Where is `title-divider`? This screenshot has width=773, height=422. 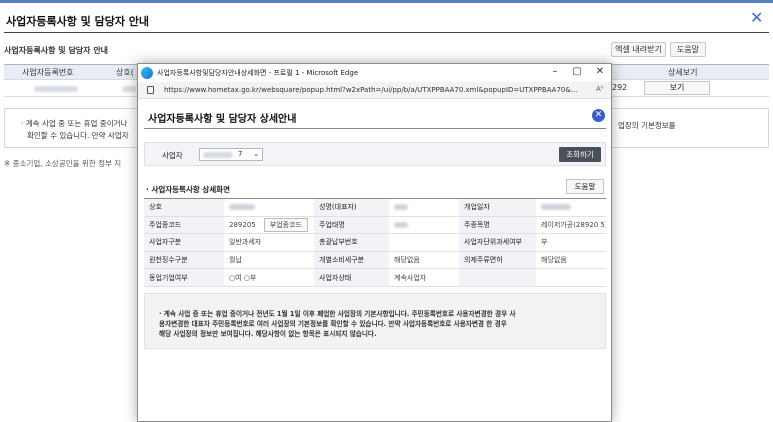
title-divider is located at coordinates (386, 32).